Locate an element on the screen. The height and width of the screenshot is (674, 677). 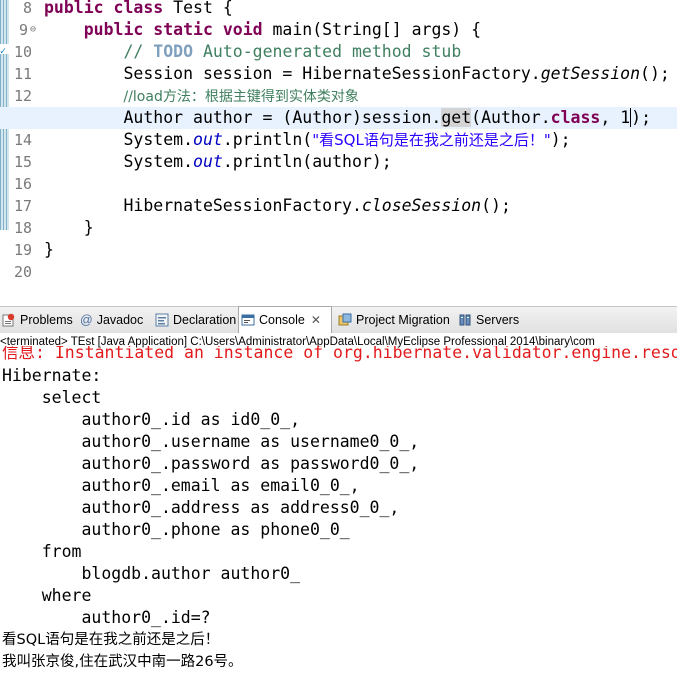
at-icon: @ is located at coordinates (86, 320).